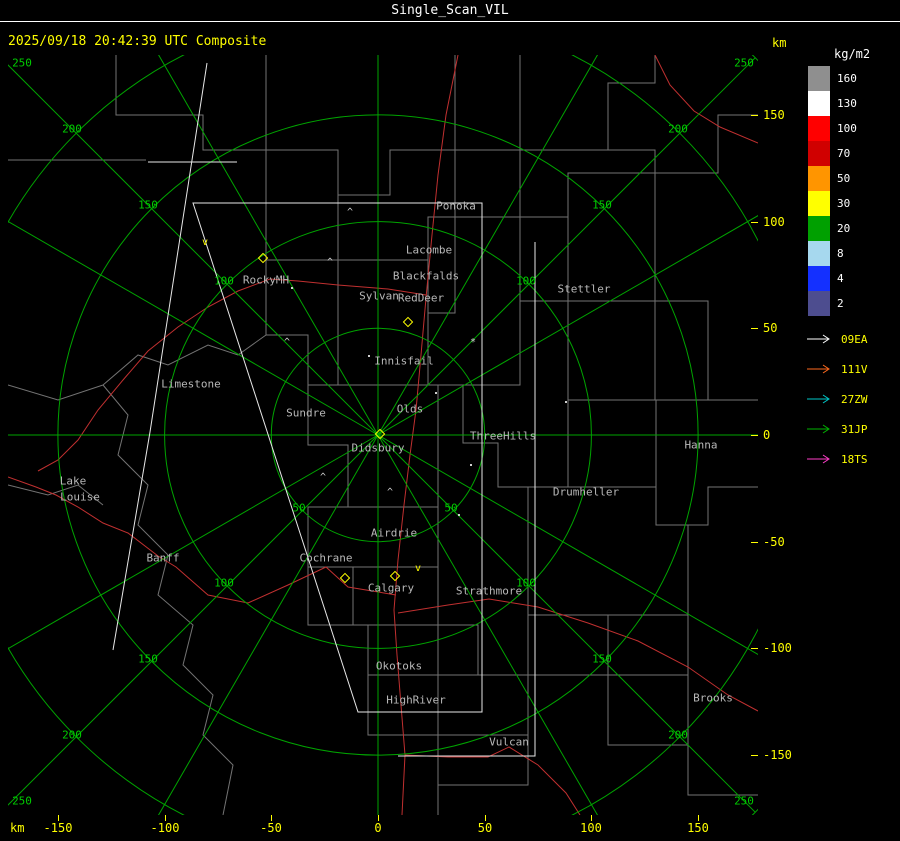 This screenshot has height=841, width=900. Describe the element at coordinates (847, 103) in the screenshot. I see `scale-value-label: 130` at that location.